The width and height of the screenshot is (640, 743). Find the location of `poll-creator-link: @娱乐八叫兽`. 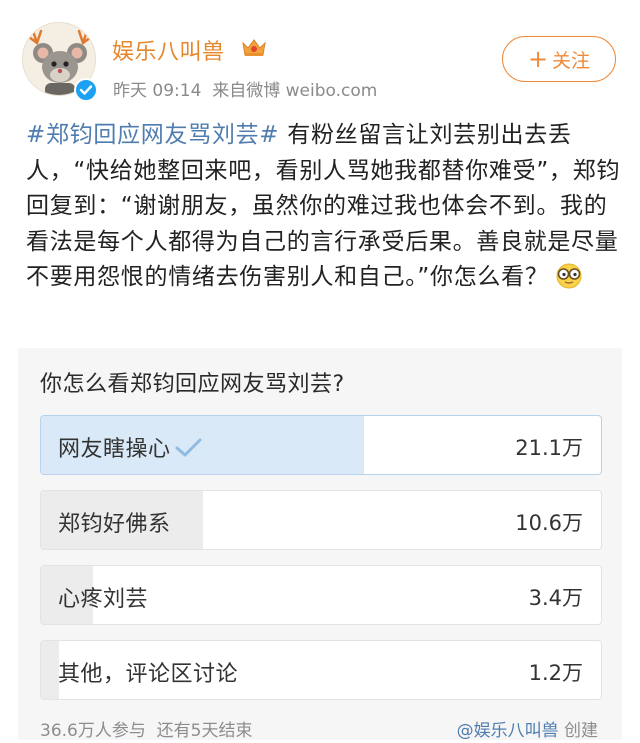

poll-creator-link: @娱乐八叫兽 is located at coordinates (508, 731).